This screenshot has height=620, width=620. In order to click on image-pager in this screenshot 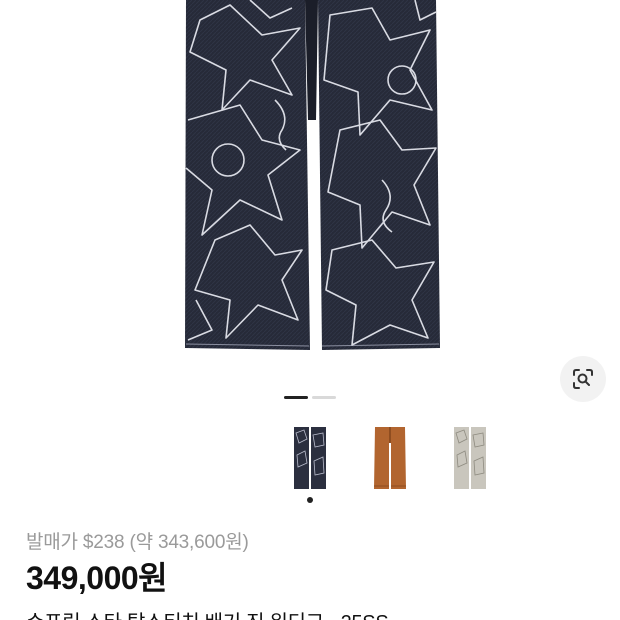, I will do `click(310, 397)`.